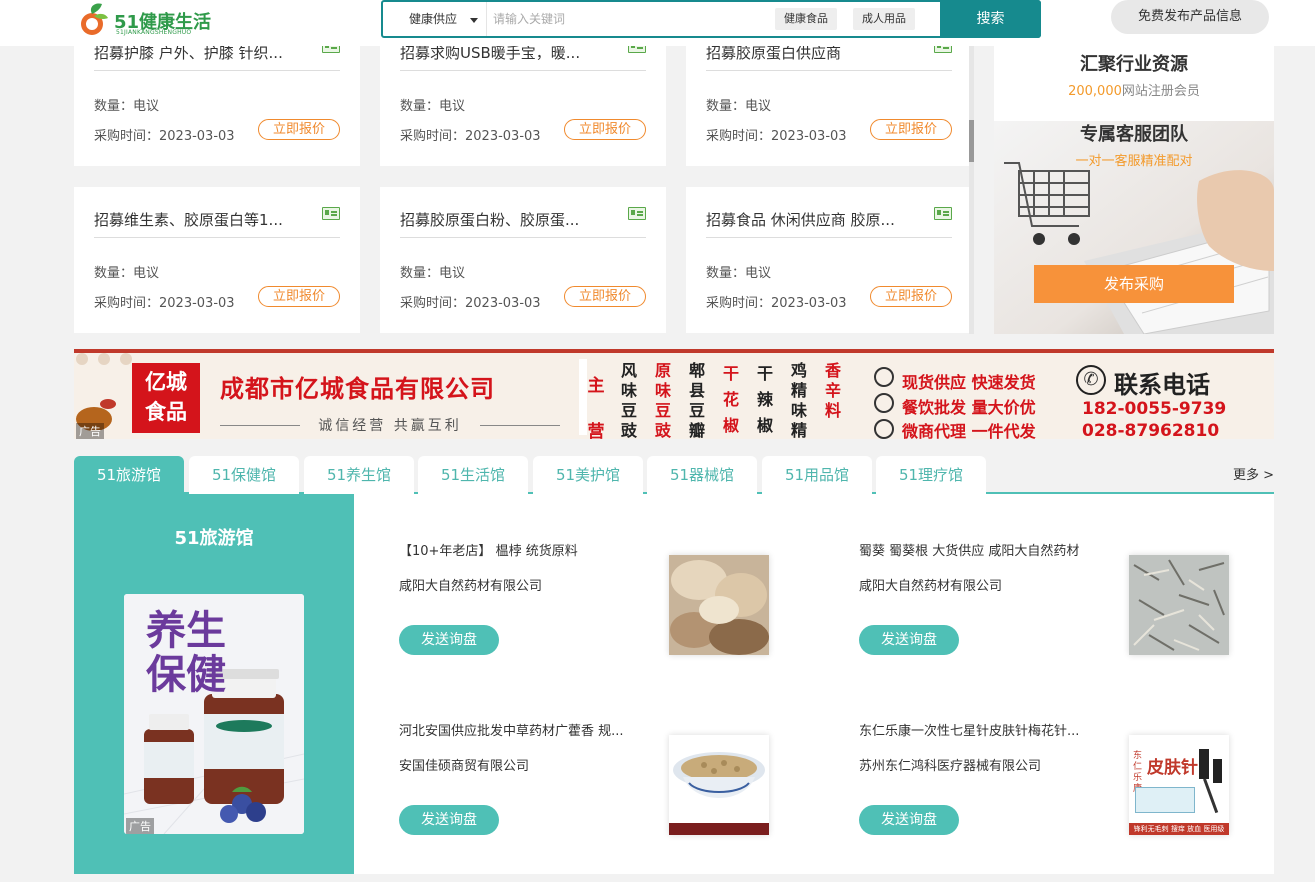 Image resolution: width=1315 pixels, height=882 pixels. What do you see at coordinates (884, 377) in the screenshot?
I see `truck-icon` at bounding box center [884, 377].